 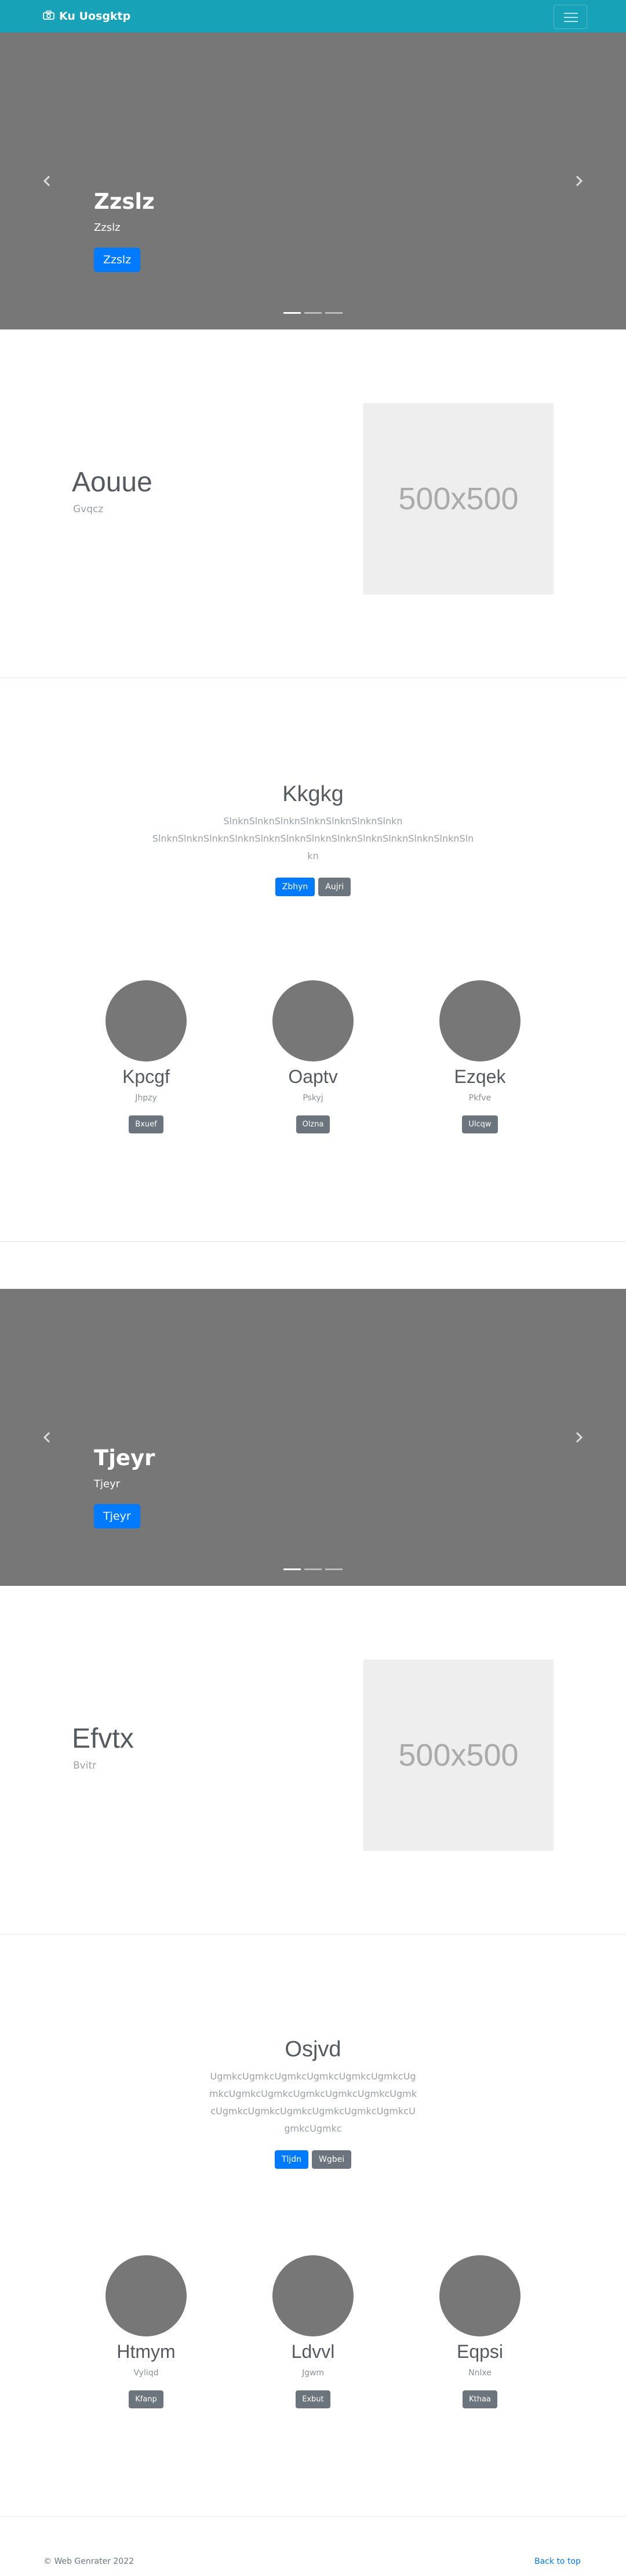 What do you see at coordinates (331, 2160) in the screenshot?
I see `jumbotron-secondary-button: Wgbei` at bounding box center [331, 2160].